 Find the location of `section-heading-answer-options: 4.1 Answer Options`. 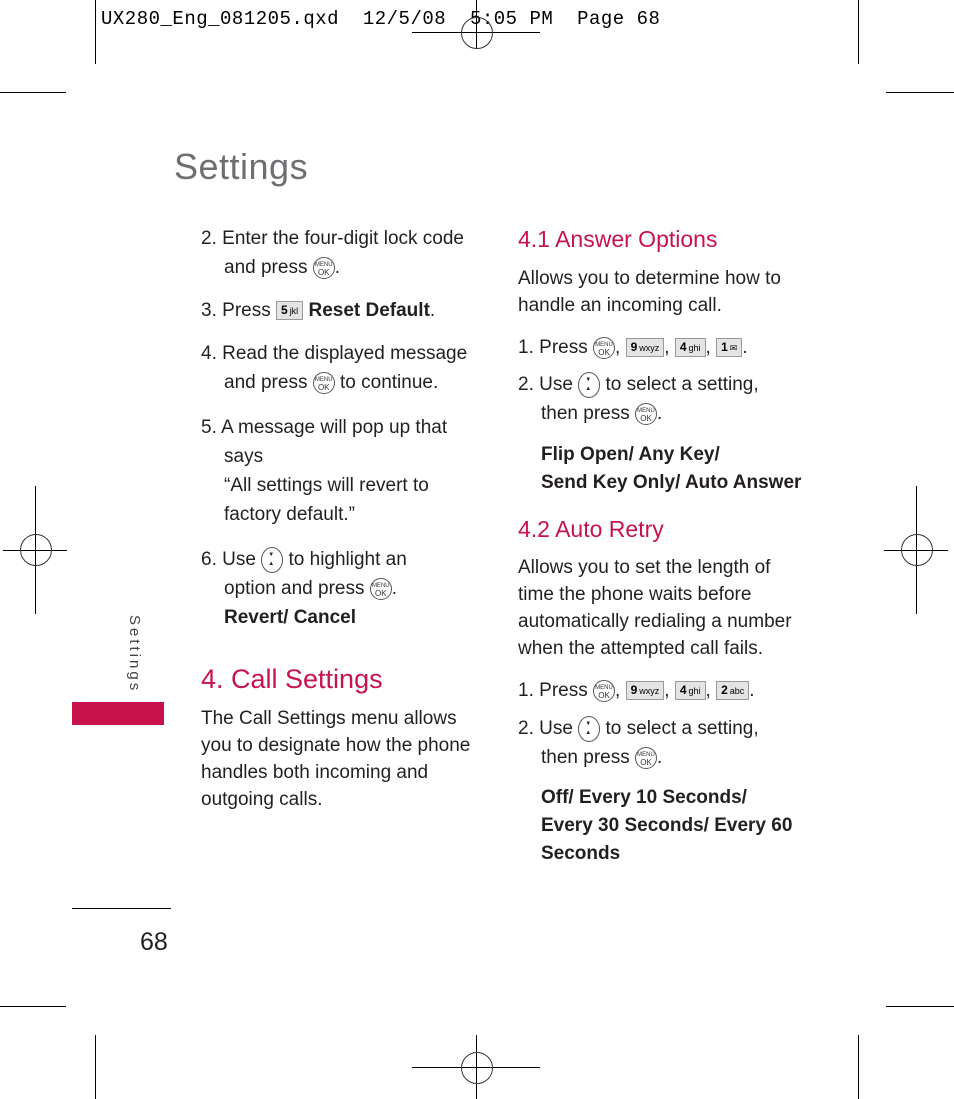

section-heading-answer-options: 4.1 Answer Options is located at coordinates (618, 239).